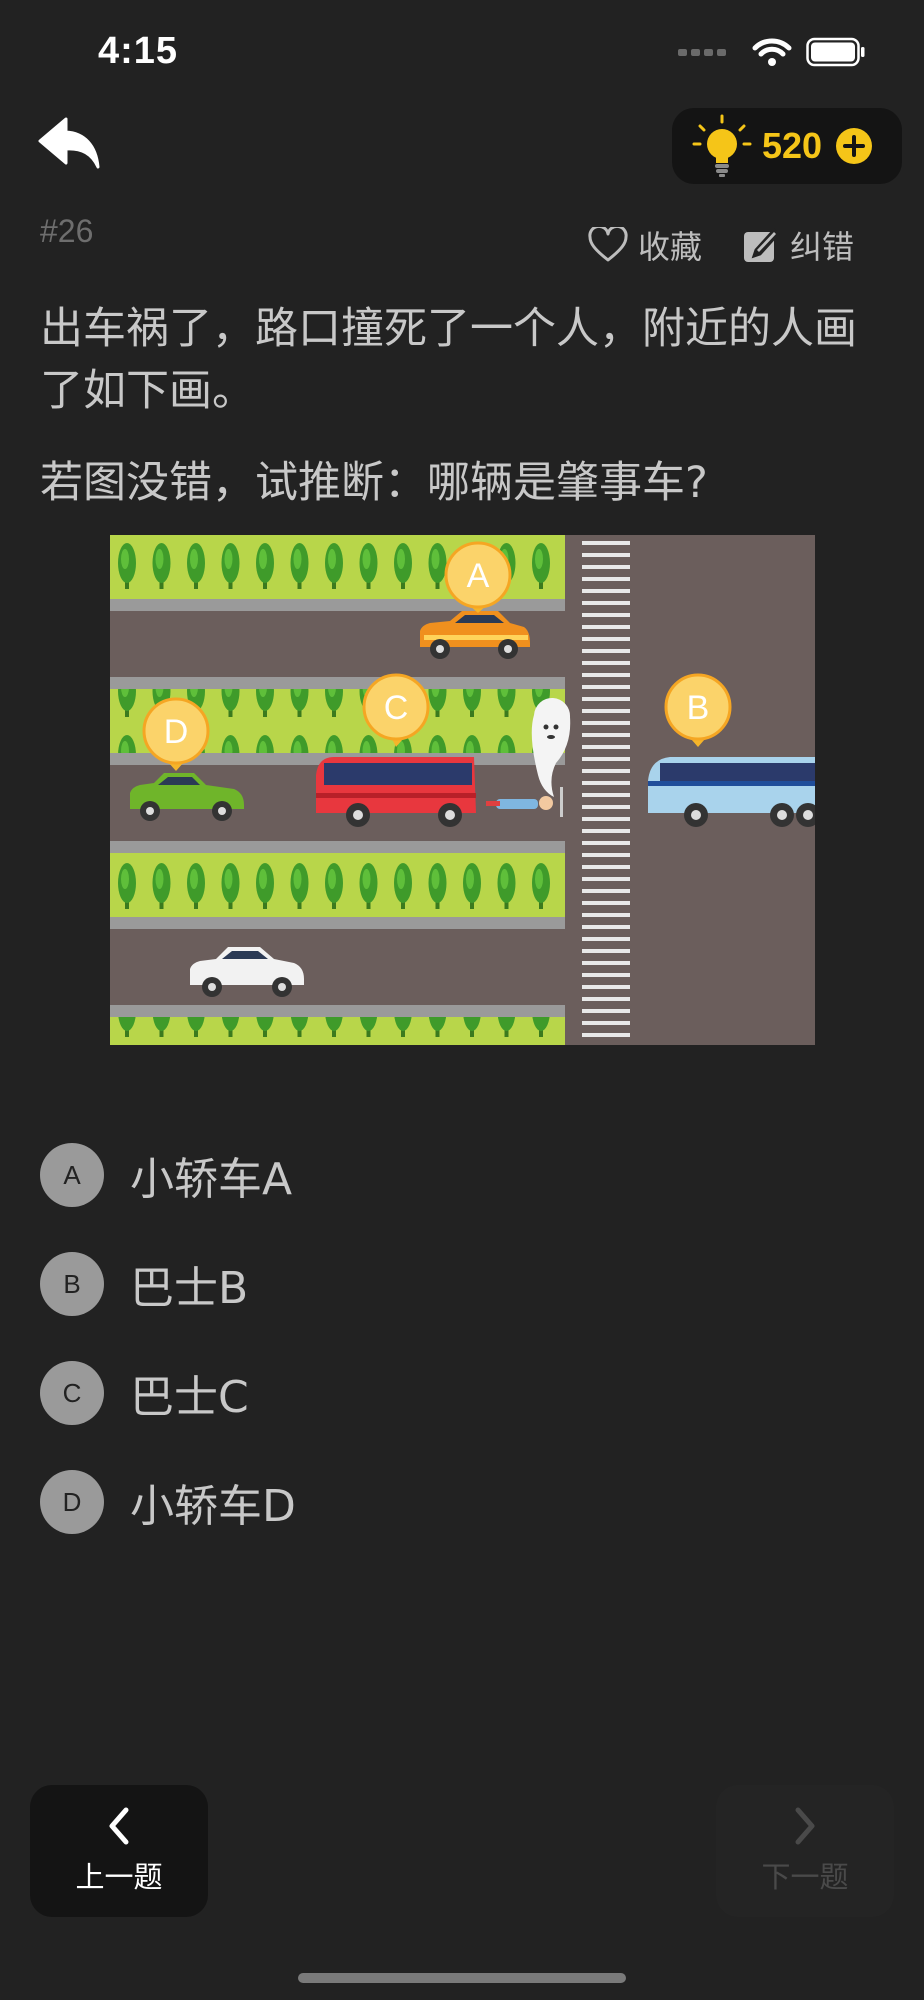  Describe the element at coordinates (138, 51) in the screenshot. I see `status-time: 4:15` at that location.